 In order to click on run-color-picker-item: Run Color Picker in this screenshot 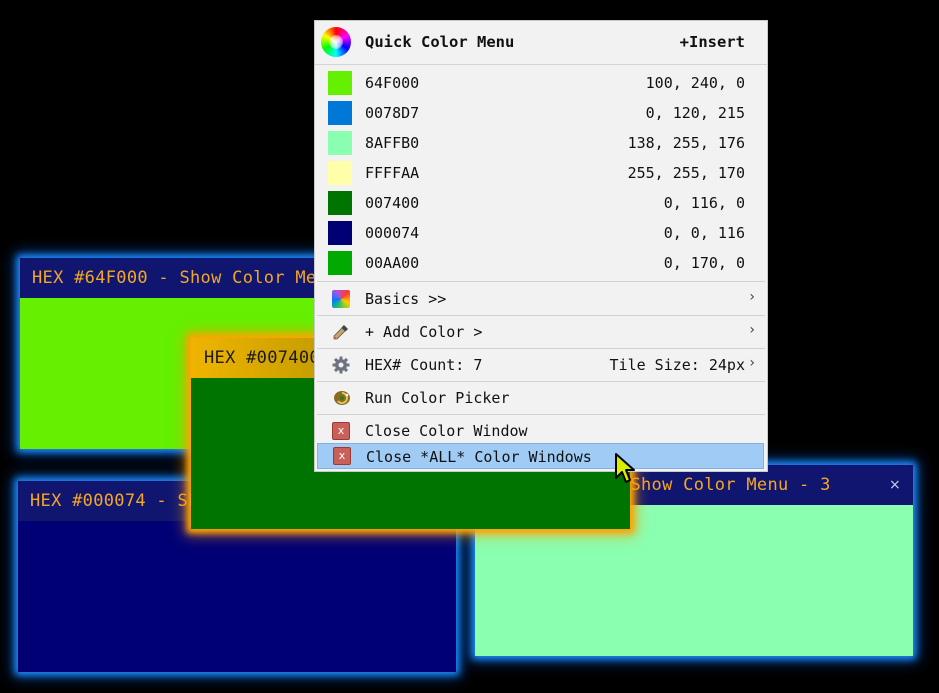, I will do `click(541, 398)`.